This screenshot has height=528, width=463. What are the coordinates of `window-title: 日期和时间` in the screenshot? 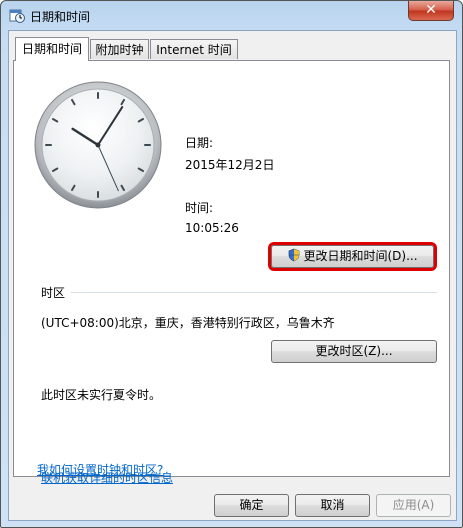 It's located at (60, 17).